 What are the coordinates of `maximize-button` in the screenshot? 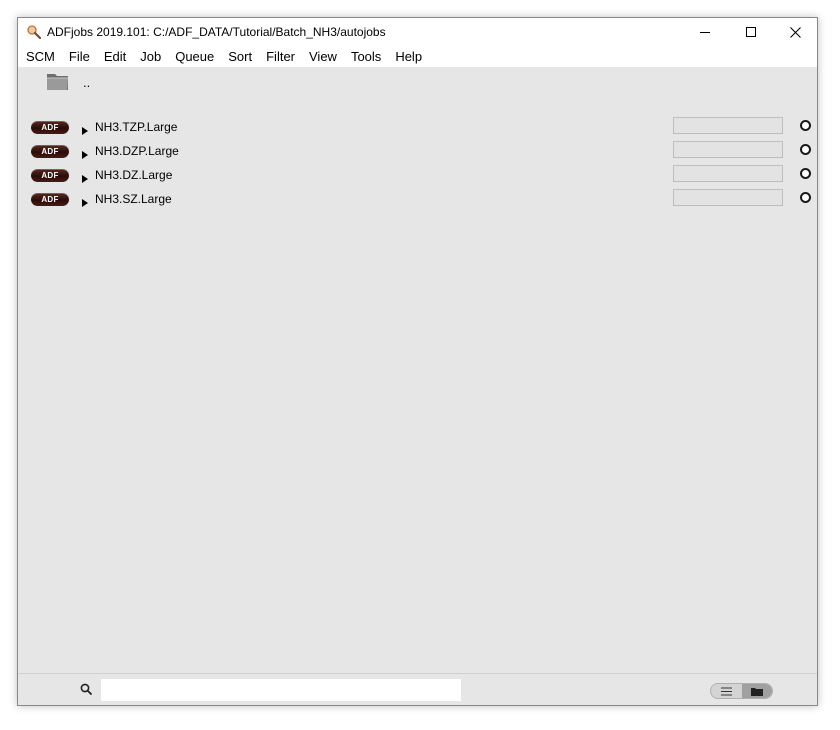 It's located at (750, 32).